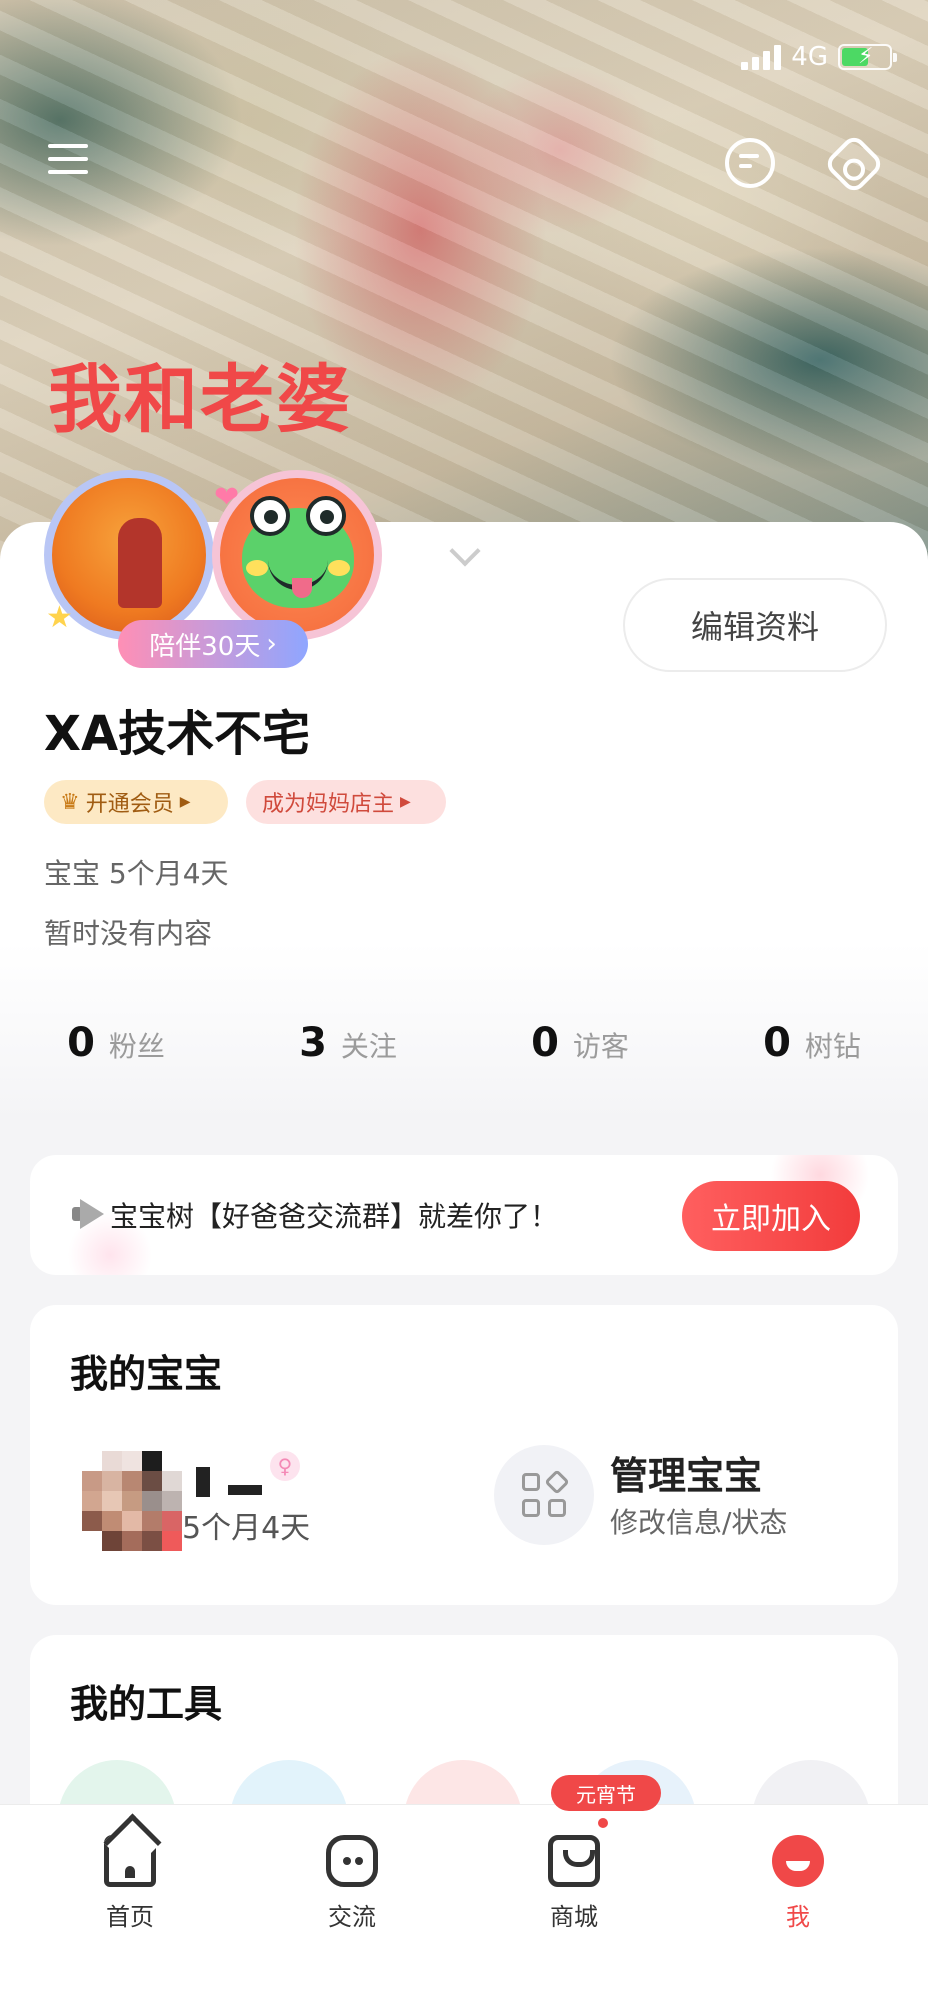 The image size is (928, 2009). Describe the element at coordinates (464, 1455) in the screenshot. I see `my-baby-card: 我的宝宝 ♀ 5个月4天 管理宝宝 修改信息/状态` at that location.